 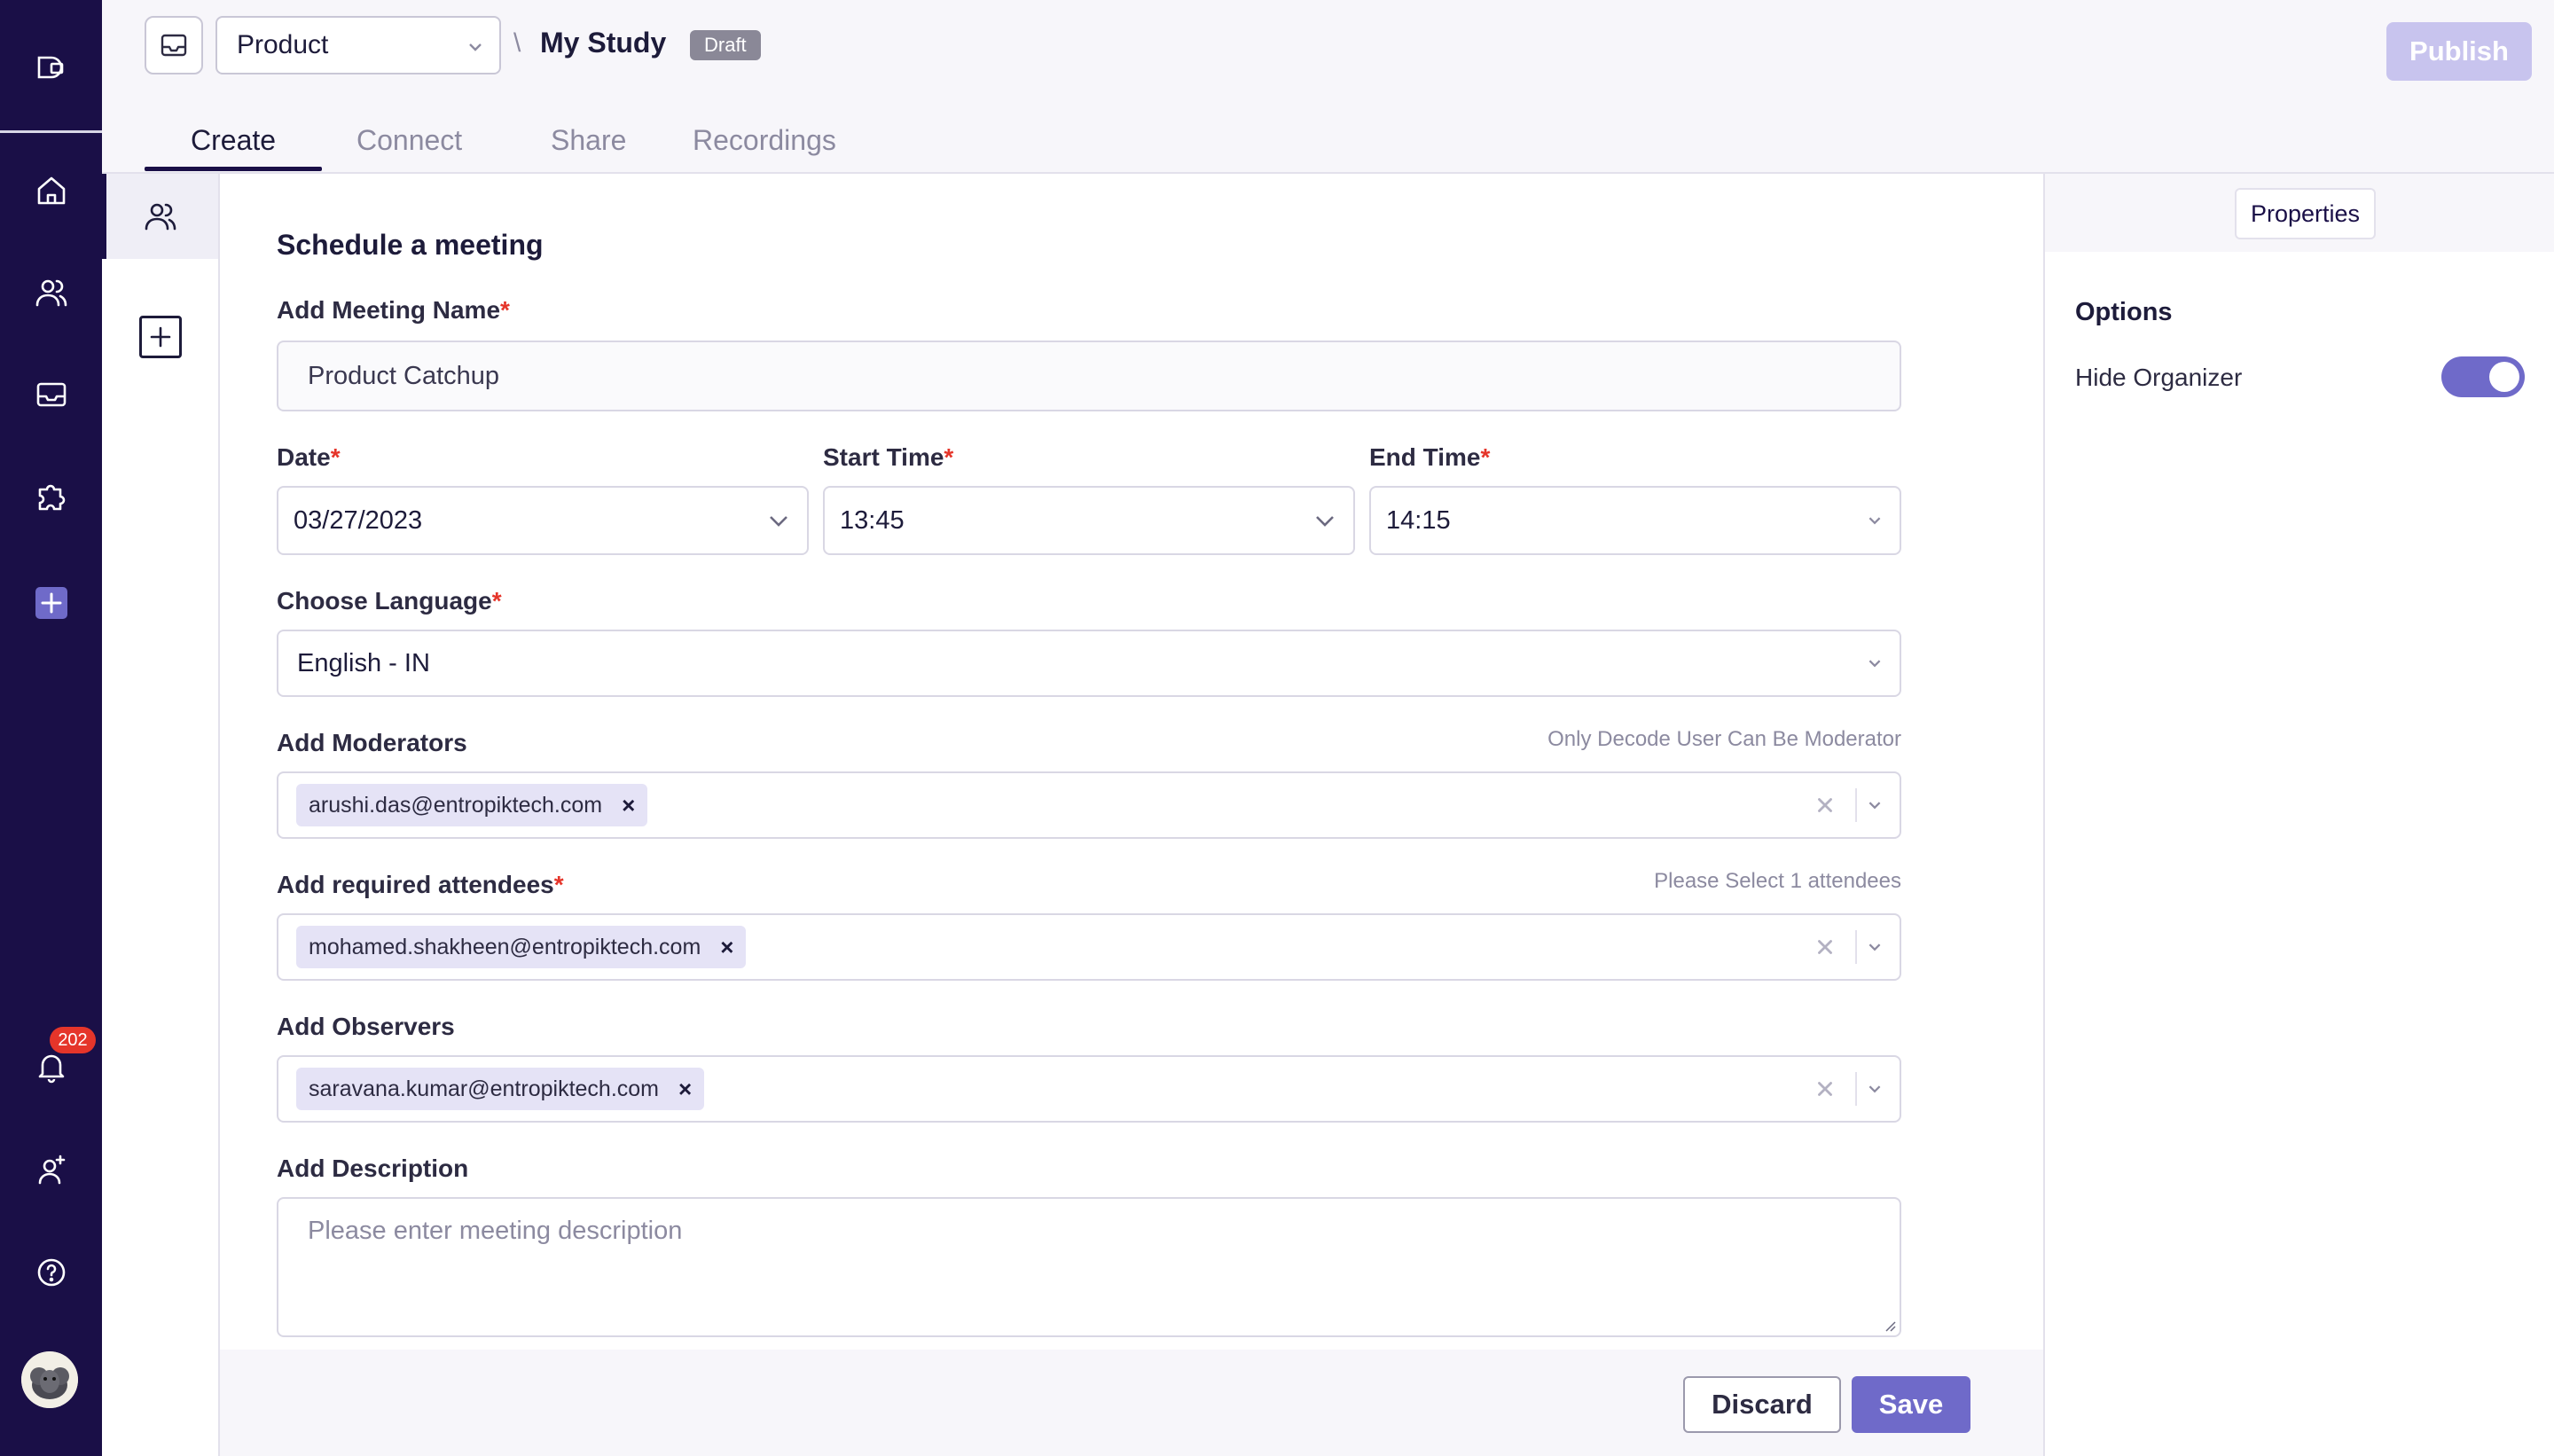 I want to click on tab-properties: Properties, so click(x=2306, y=213).